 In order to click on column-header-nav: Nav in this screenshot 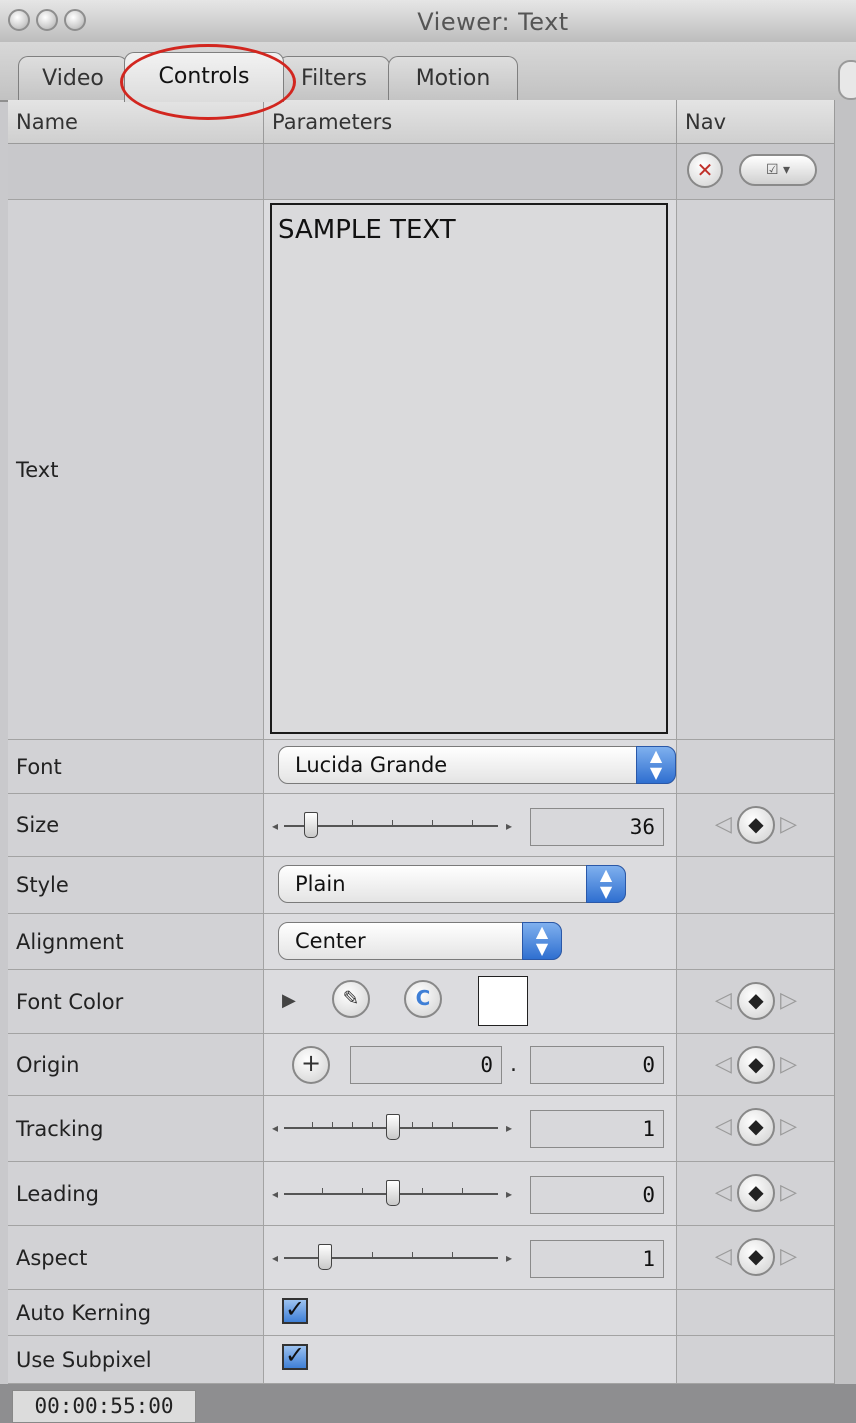, I will do `click(755, 122)`.